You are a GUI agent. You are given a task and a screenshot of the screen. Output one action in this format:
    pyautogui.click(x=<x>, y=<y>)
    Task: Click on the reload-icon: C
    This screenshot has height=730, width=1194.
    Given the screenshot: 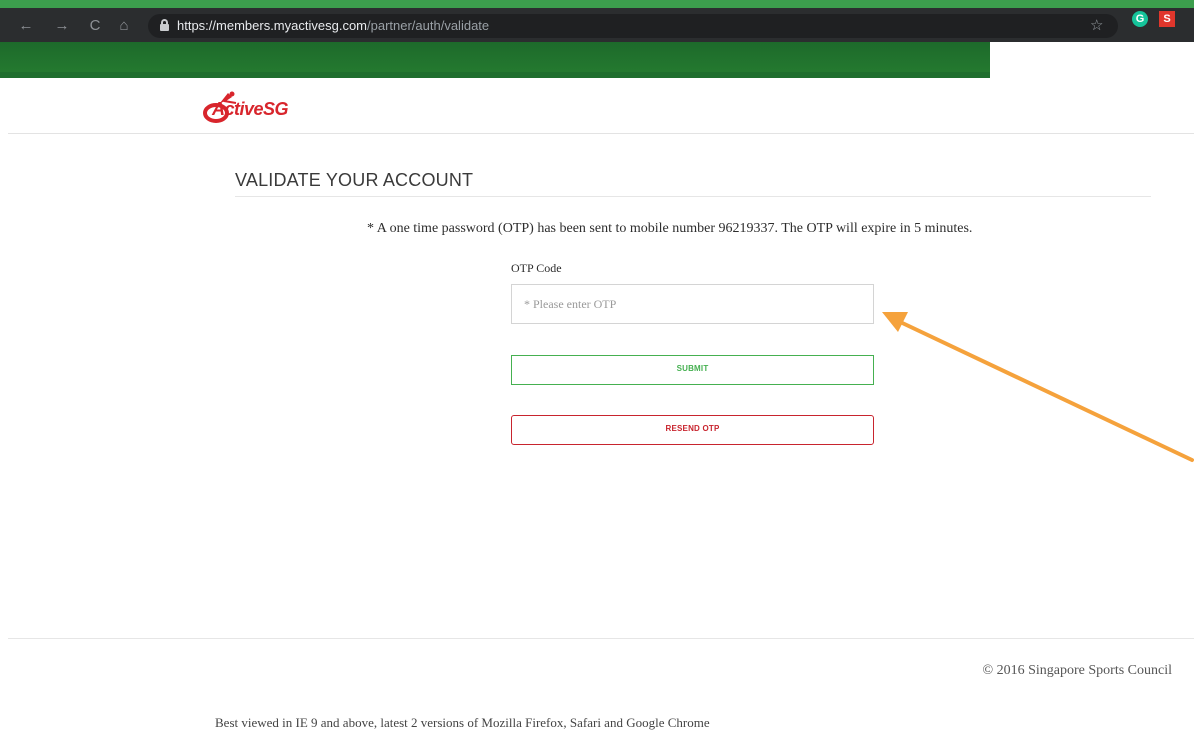 What is the action you would take?
    pyautogui.click(x=95, y=26)
    